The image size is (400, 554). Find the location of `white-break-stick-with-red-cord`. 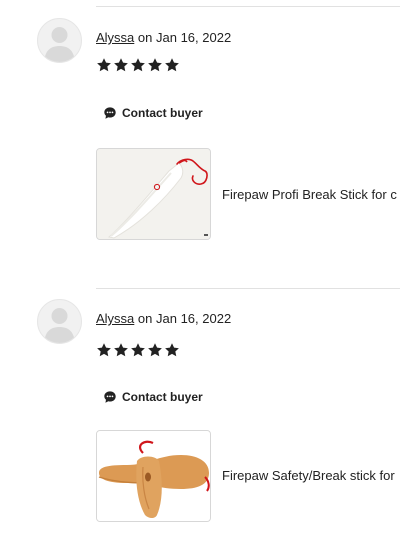

white-break-stick-with-red-cord is located at coordinates (153, 194).